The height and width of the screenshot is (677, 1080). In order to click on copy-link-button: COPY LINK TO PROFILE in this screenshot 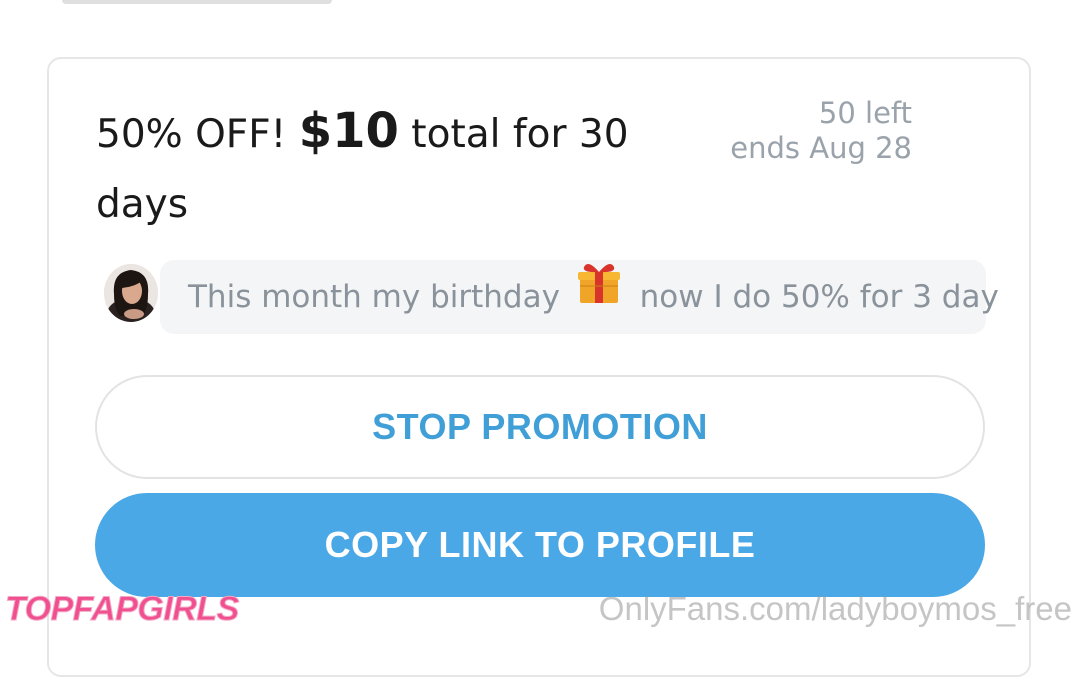, I will do `click(540, 545)`.